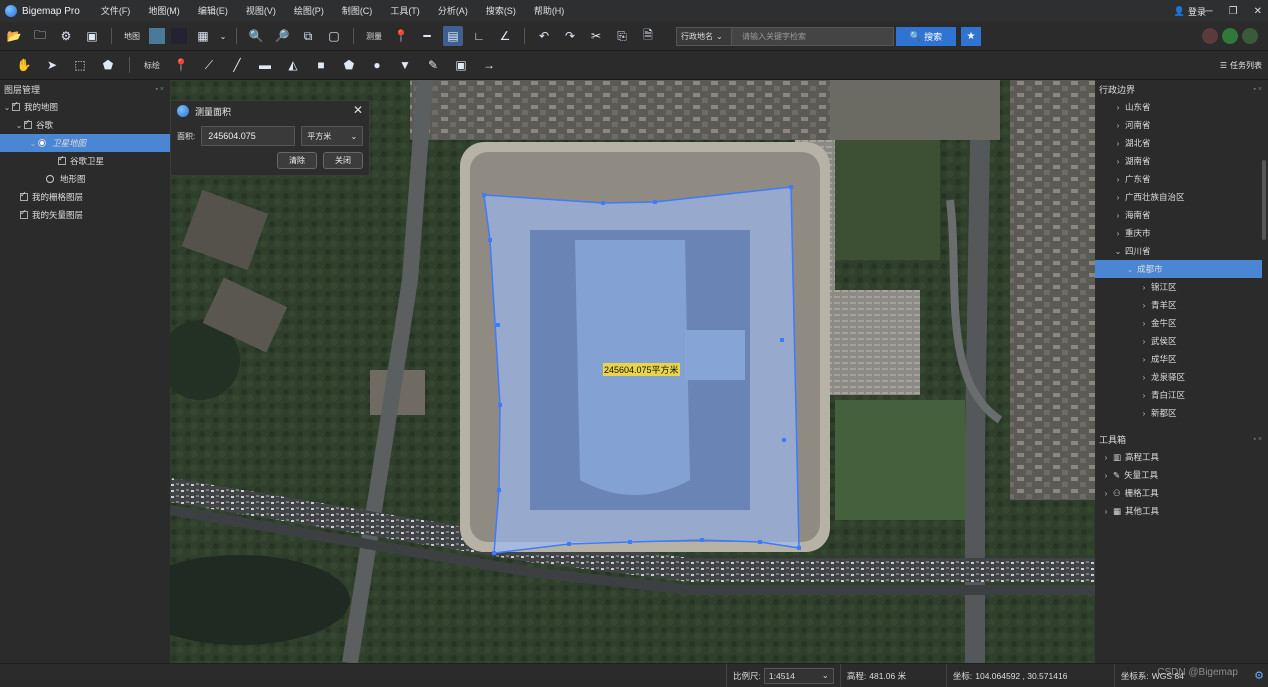 This screenshot has height=687, width=1268. What do you see at coordinates (549, 11) in the screenshot?
I see `menu-help: 帮助(H)` at bounding box center [549, 11].